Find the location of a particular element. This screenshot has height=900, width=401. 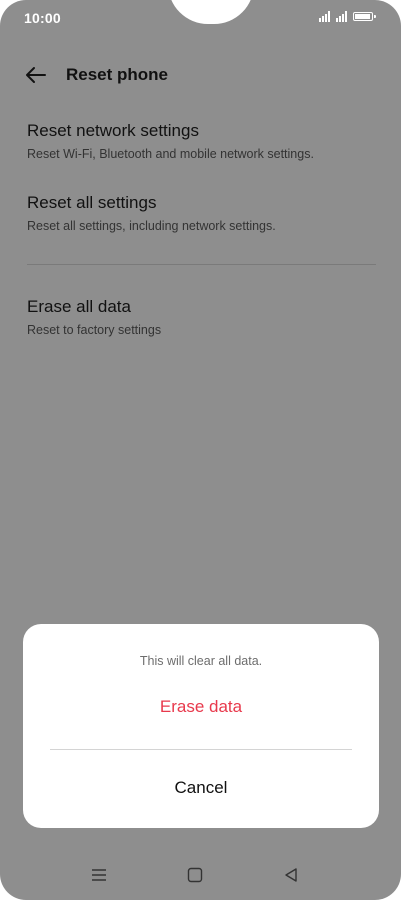

page-title: Reset phone is located at coordinates (117, 74).